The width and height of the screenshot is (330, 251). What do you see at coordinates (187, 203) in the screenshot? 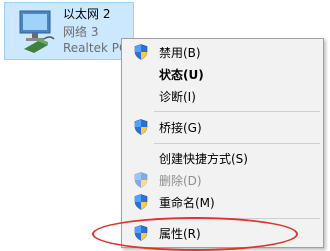
I see `menu-item-label: 重命名(M)` at bounding box center [187, 203].